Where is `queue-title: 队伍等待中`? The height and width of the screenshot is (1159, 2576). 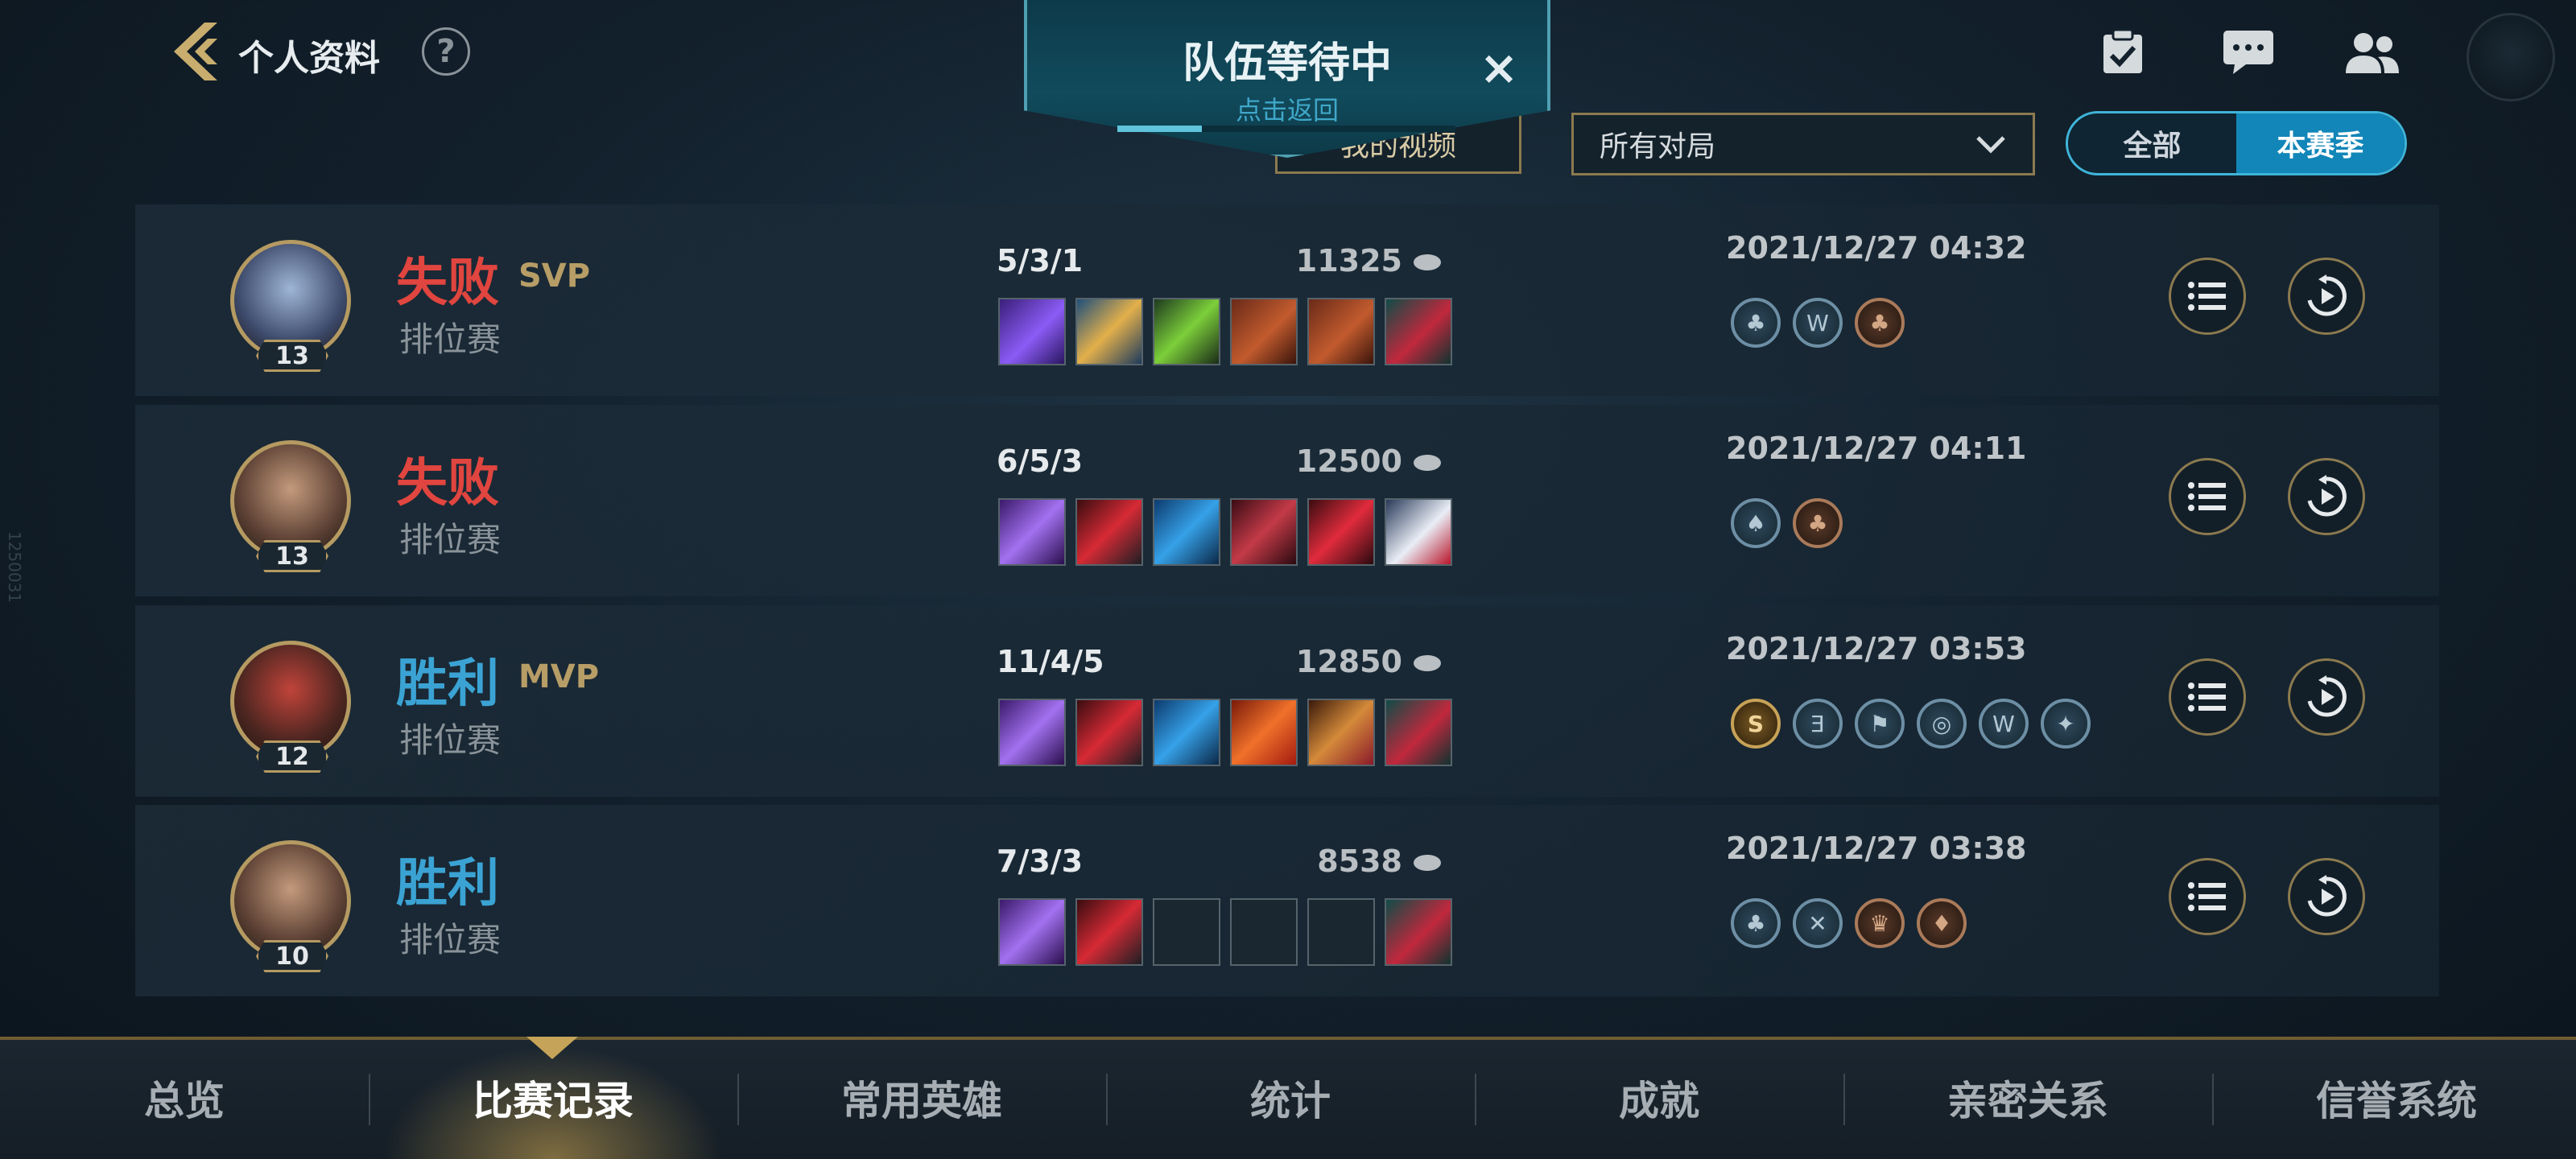
queue-title: 队伍等待中 is located at coordinates (1287, 63).